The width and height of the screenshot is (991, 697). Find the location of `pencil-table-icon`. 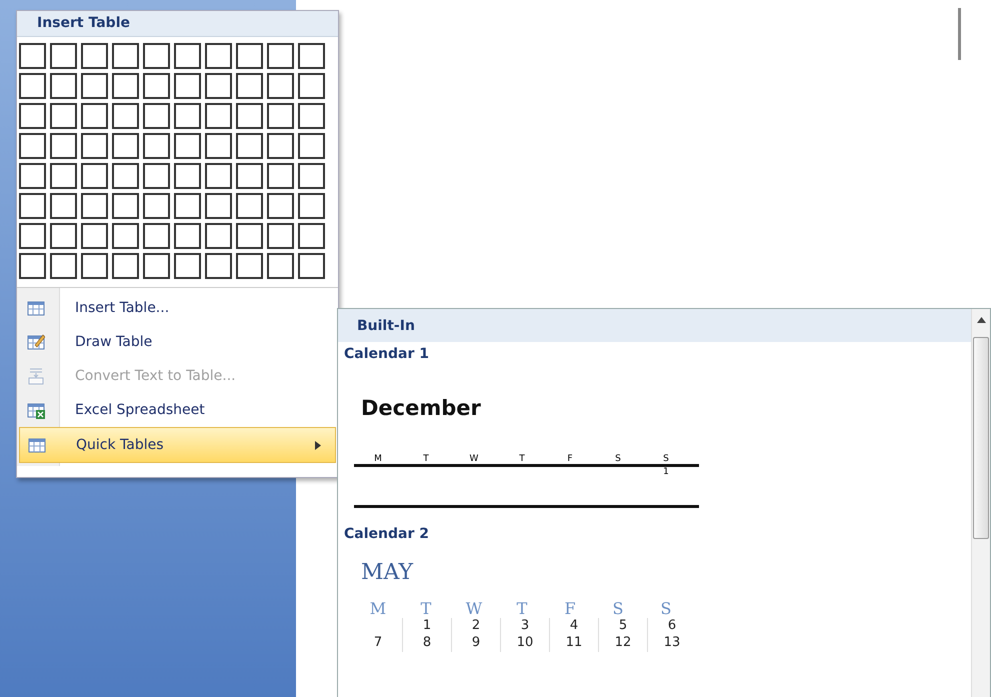

pencil-table-icon is located at coordinates (36, 342).